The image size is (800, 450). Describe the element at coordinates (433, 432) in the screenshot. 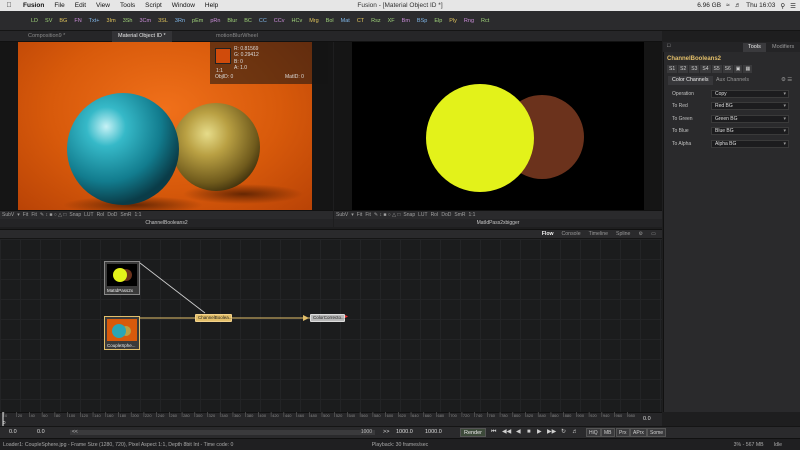

I see `render-end-field: 1000.0` at that location.